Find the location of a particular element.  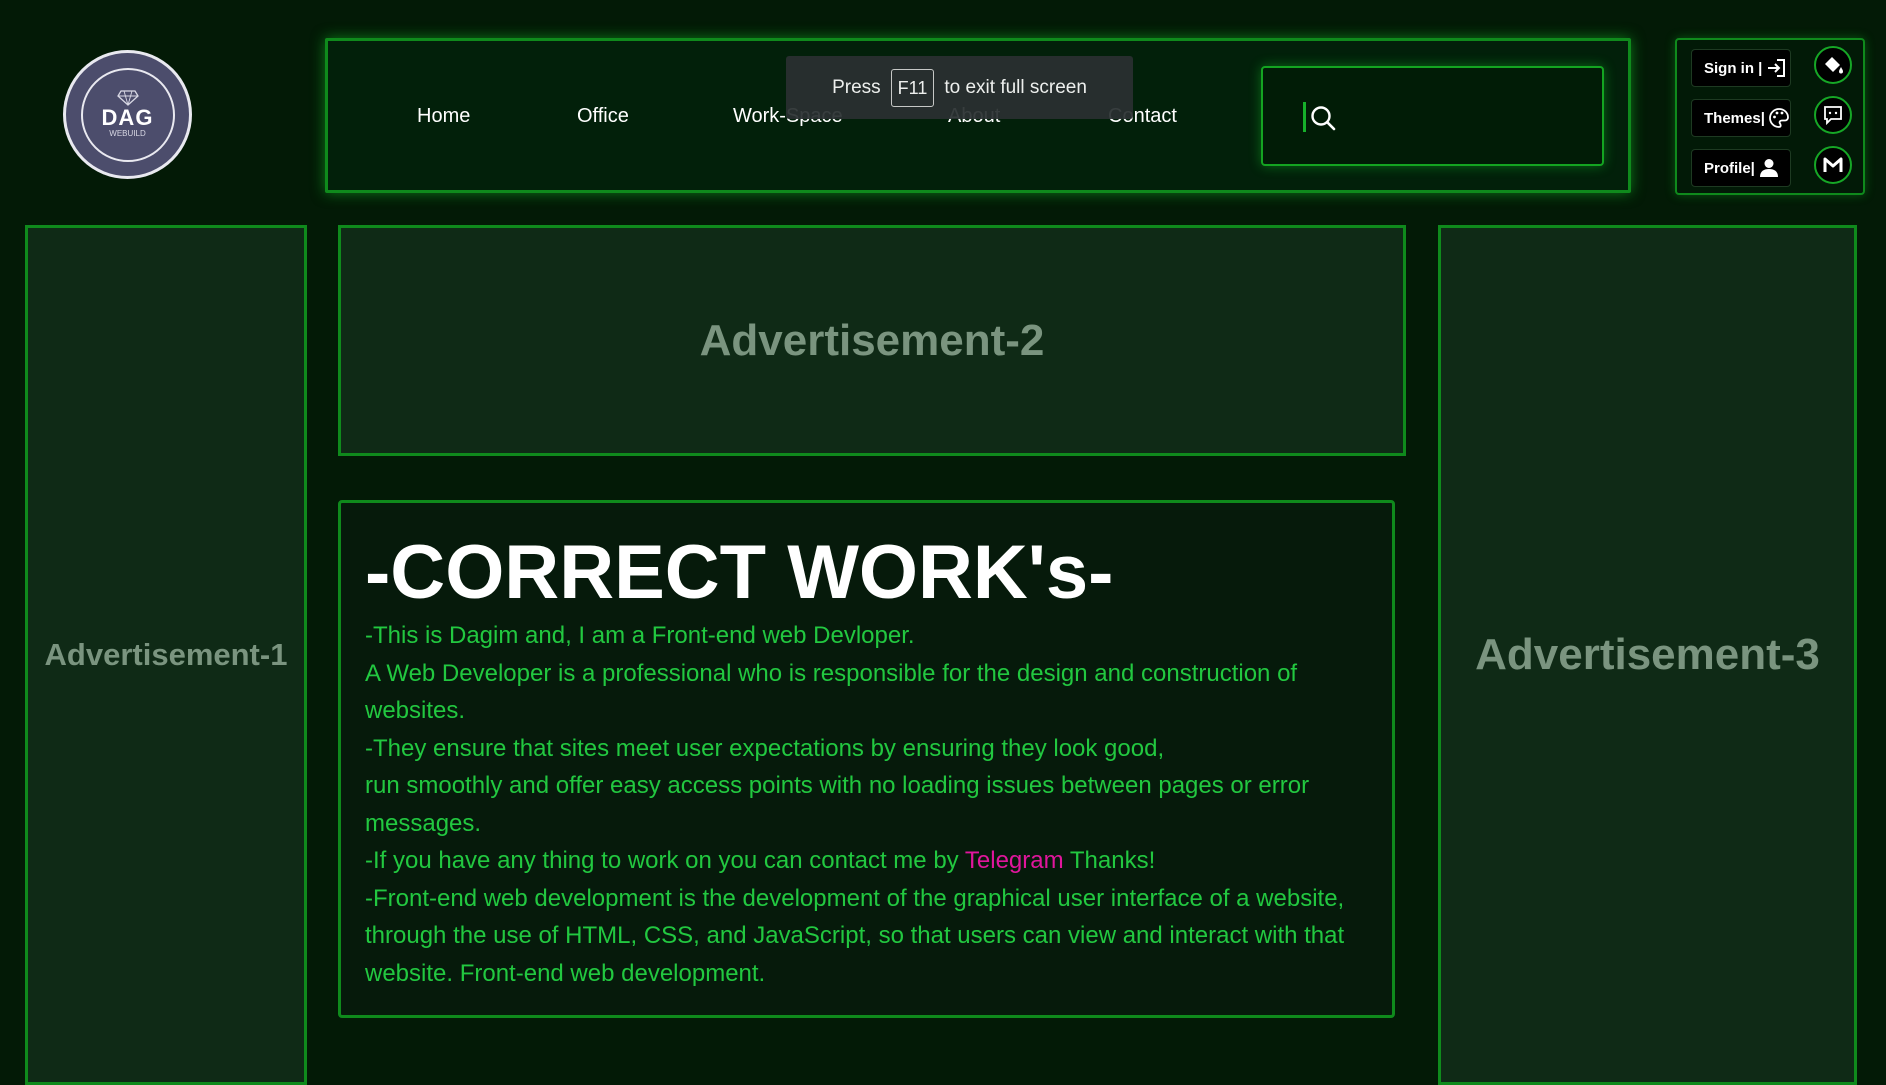

site-logo: DAG WEBUILD is located at coordinates (127, 114).